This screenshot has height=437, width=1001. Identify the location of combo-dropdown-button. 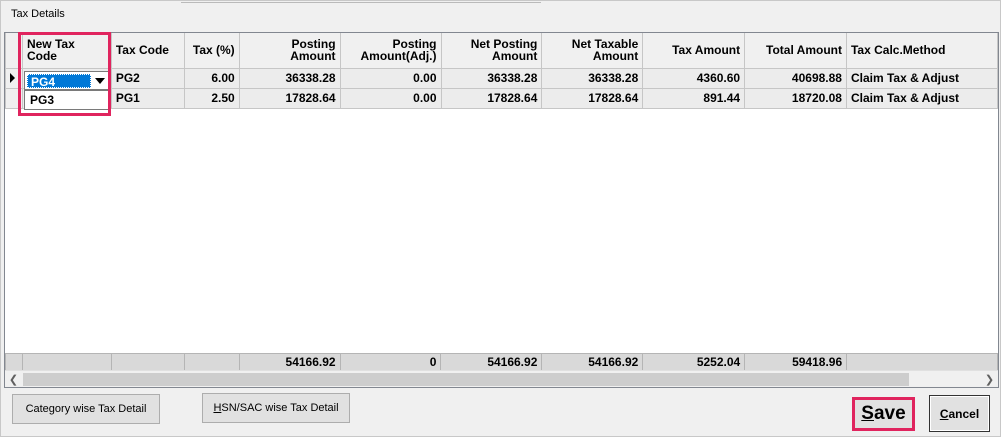
(100, 81).